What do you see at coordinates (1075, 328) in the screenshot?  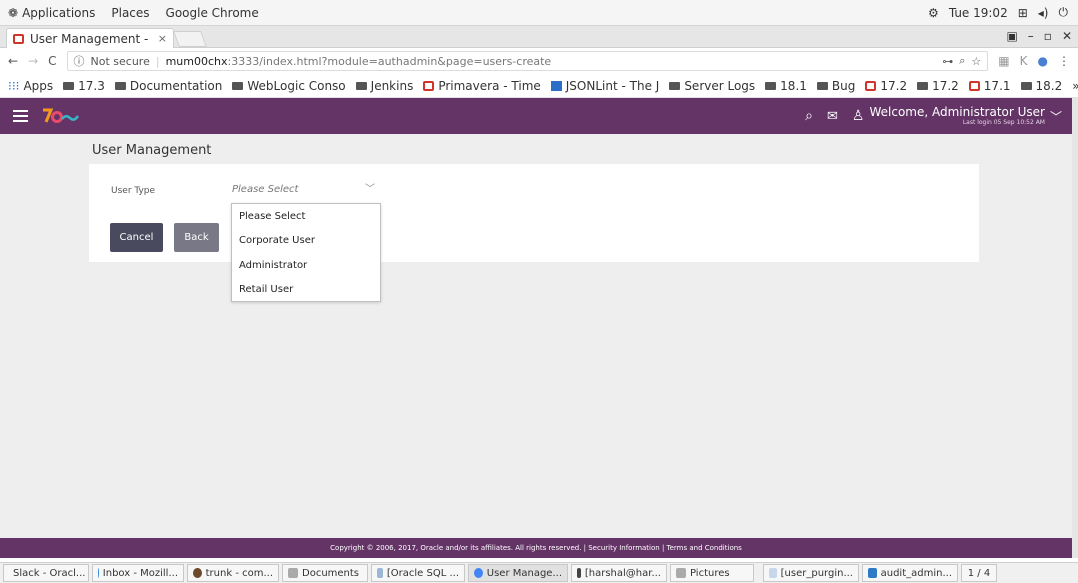 I see `page-scrollbar` at bounding box center [1075, 328].